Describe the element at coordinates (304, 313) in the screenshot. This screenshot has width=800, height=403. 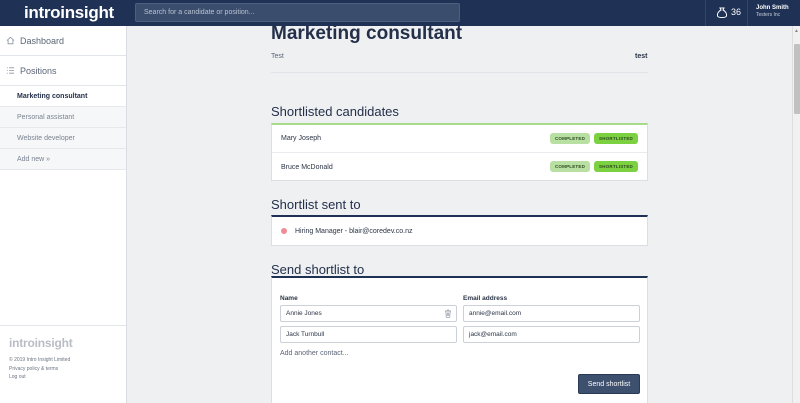
I see `contact-name-value: Annie Jones` at that location.